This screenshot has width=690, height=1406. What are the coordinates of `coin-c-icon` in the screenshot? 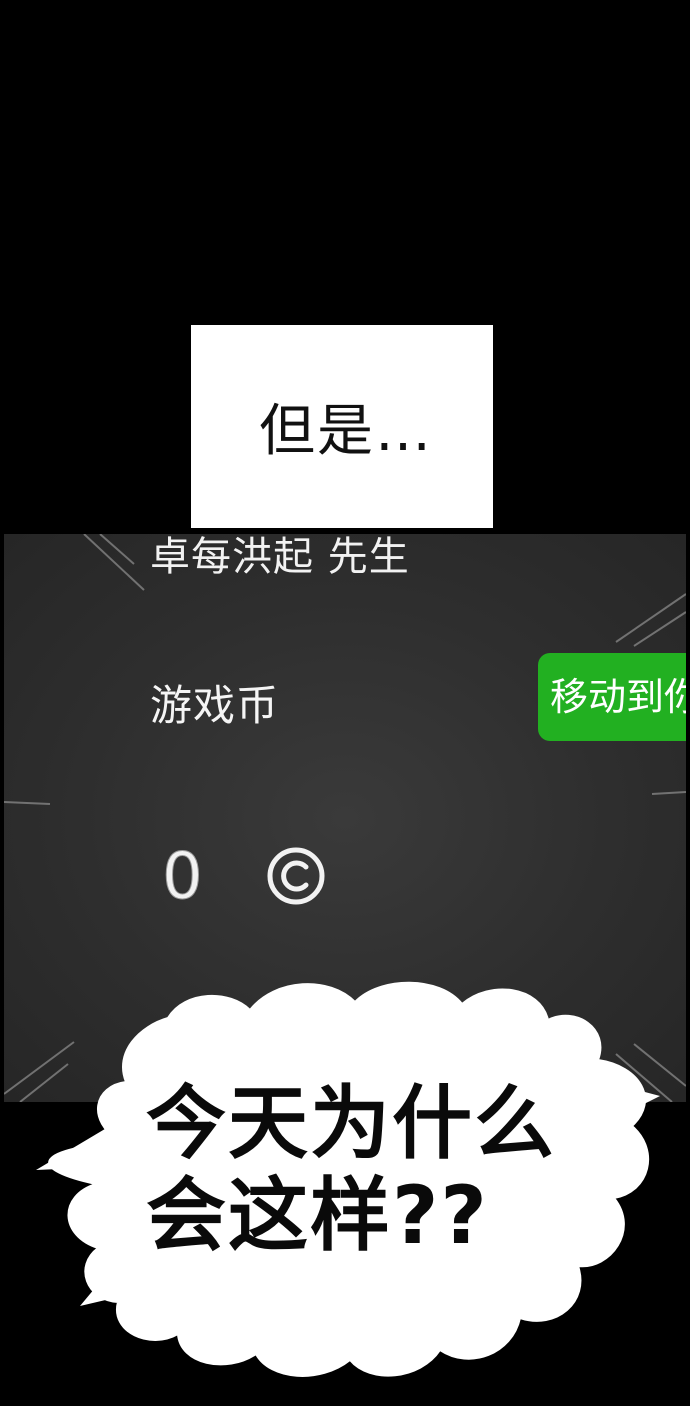 It's located at (296, 876).